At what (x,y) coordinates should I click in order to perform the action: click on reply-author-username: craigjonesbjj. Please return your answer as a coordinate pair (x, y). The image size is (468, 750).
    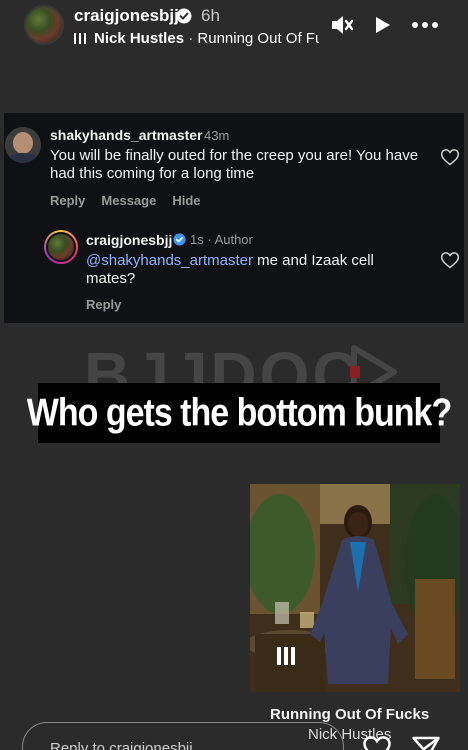
    Looking at the image, I should click on (129, 240).